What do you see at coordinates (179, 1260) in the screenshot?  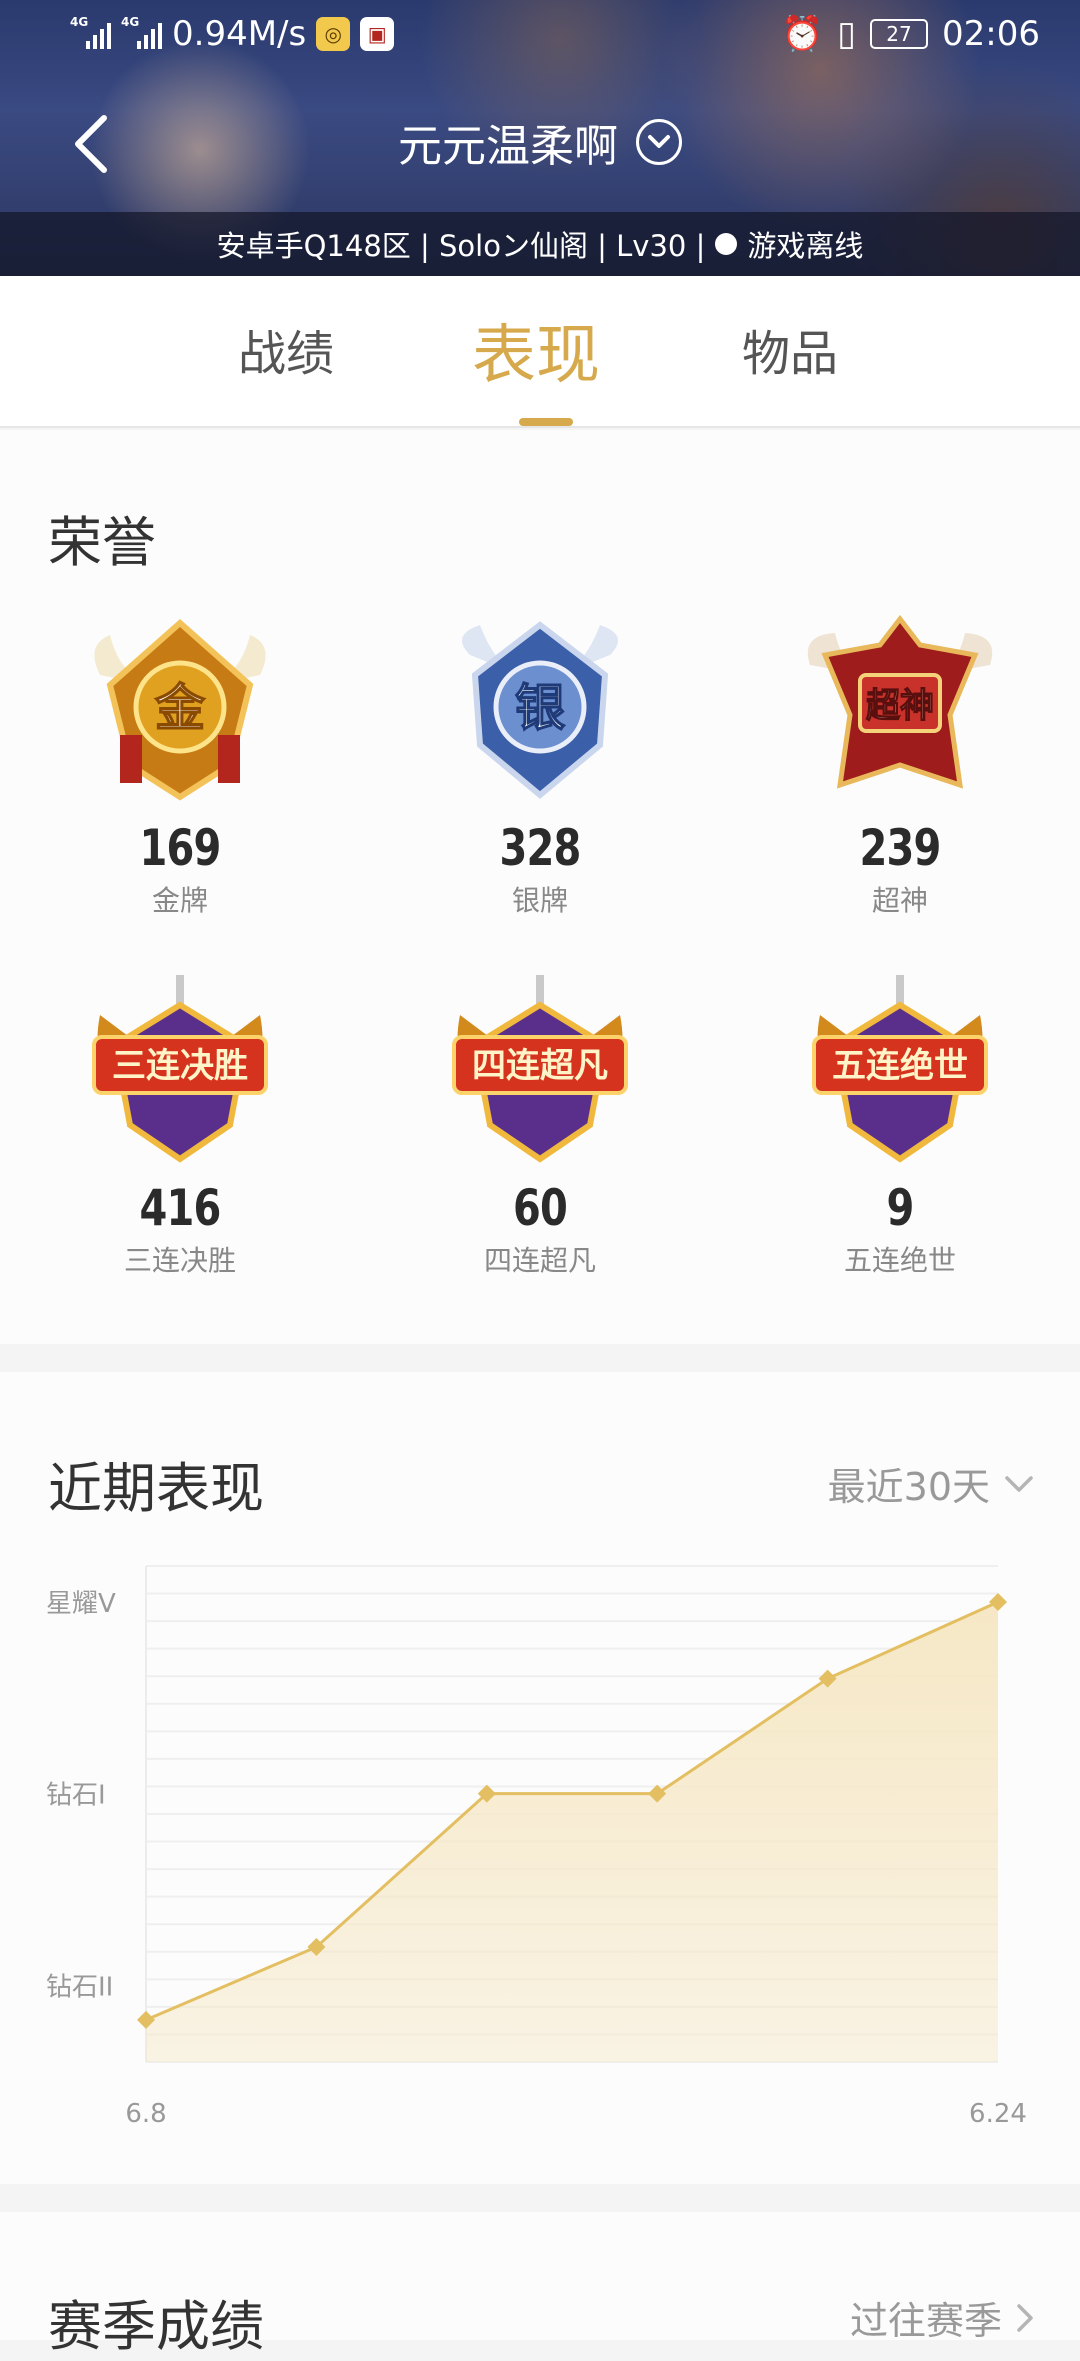 I see `honor-label: 三连决胜` at bounding box center [179, 1260].